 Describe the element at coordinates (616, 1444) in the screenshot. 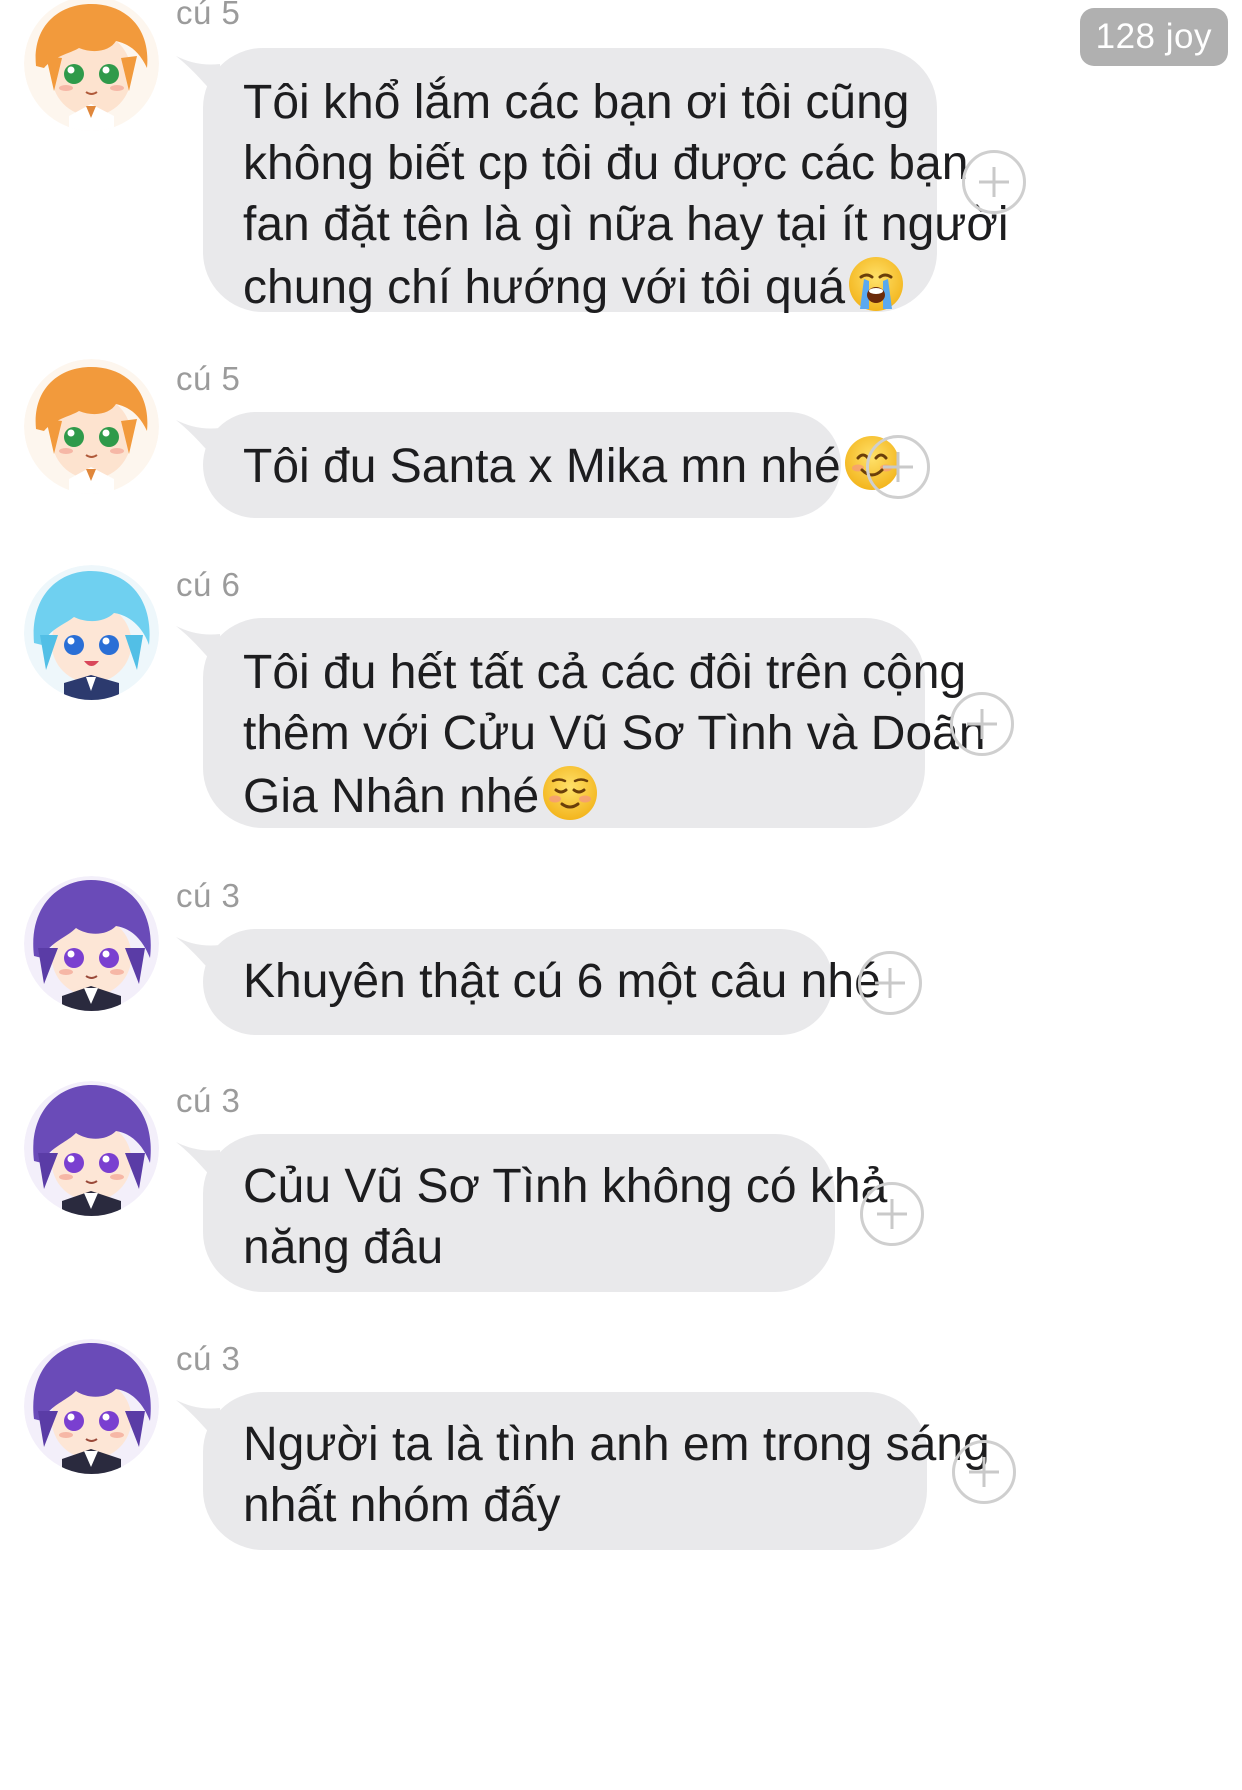

I see `message-line: Người ta là tình anh em trong sáng` at that location.